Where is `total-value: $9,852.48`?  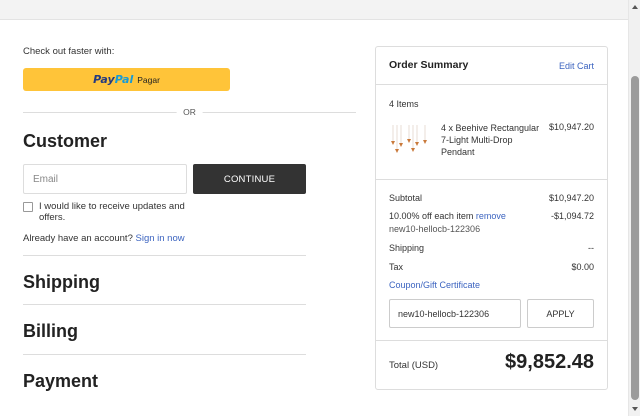
total-value: $9,852.48 is located at coordinates (549, 362).